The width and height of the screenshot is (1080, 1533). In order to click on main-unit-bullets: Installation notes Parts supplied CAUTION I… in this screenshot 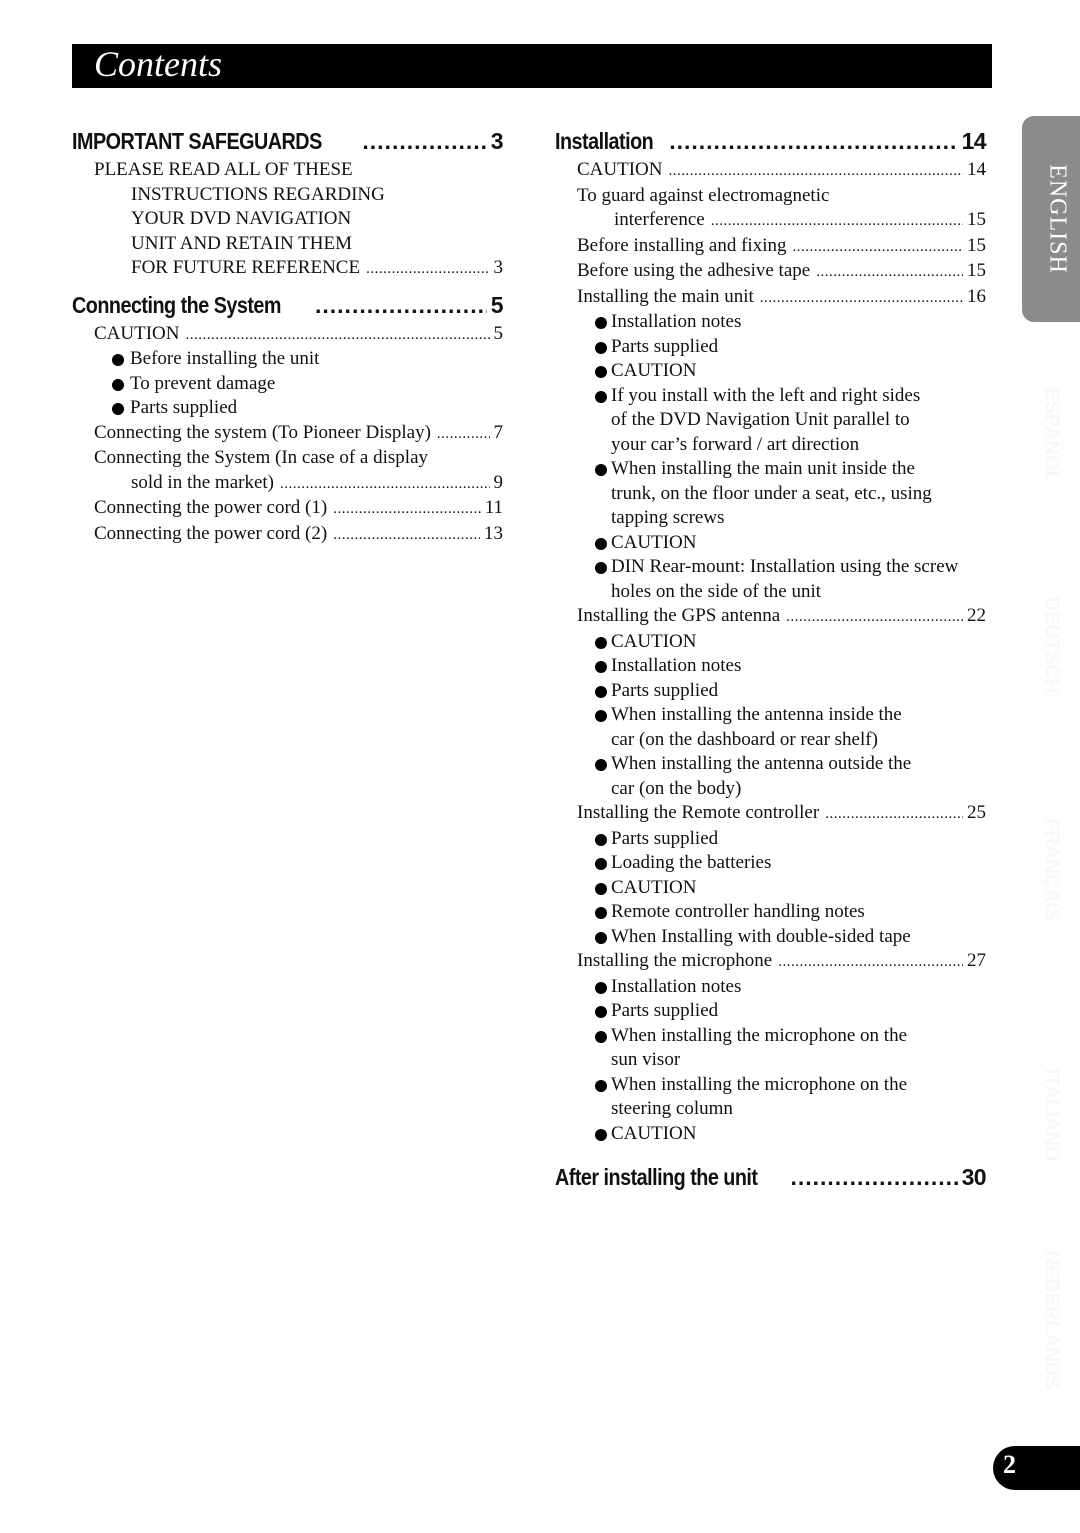, I will do `click(770, 457)`.